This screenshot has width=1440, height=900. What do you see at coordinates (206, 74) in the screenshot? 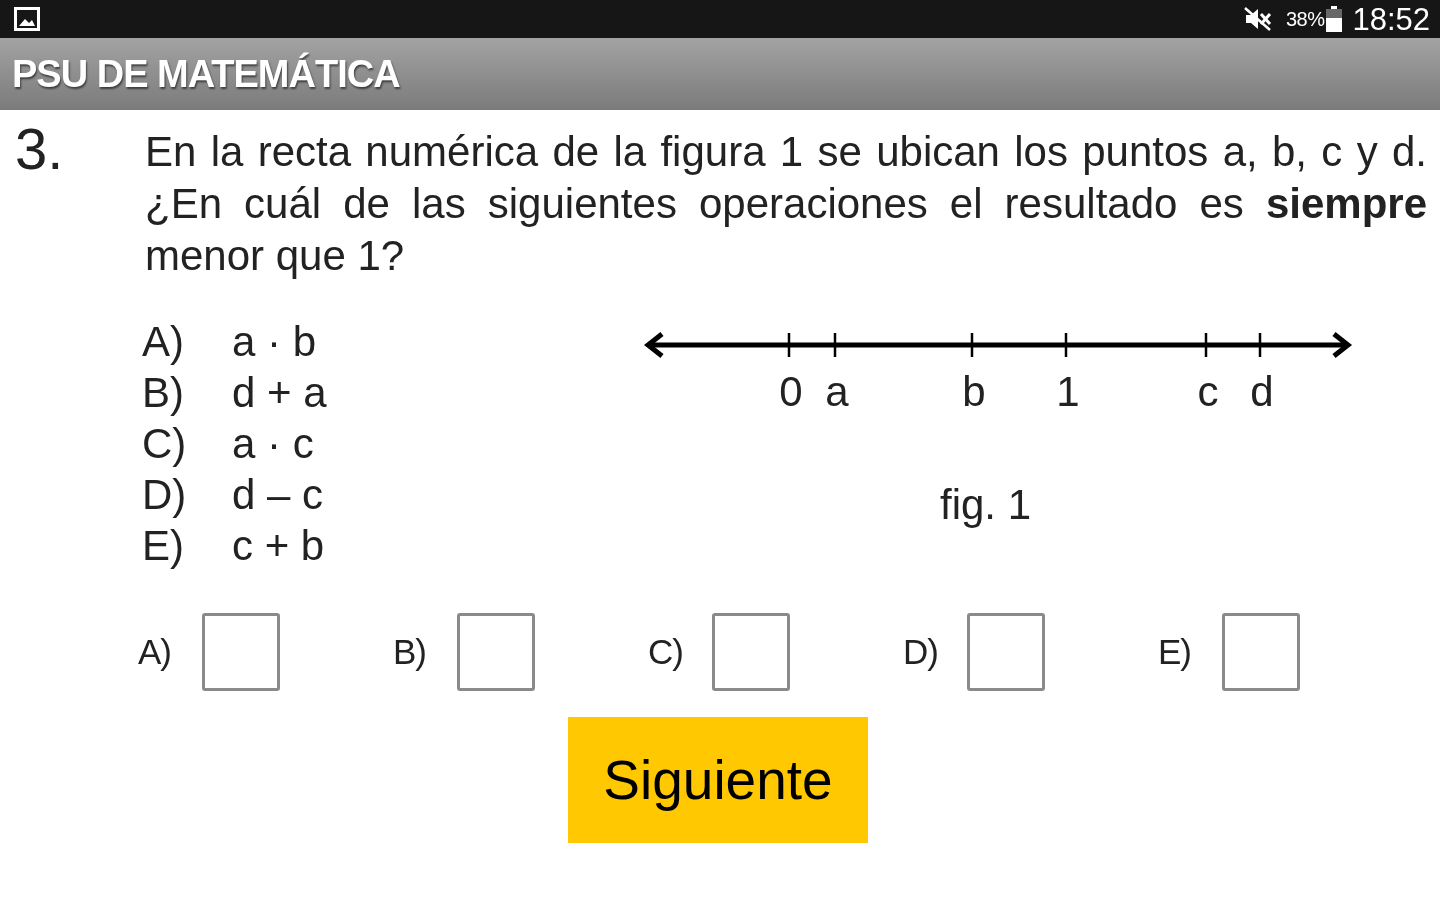
I see `app-title: PSU DE MATEMÁTICA` at bounding box center [206, 74].